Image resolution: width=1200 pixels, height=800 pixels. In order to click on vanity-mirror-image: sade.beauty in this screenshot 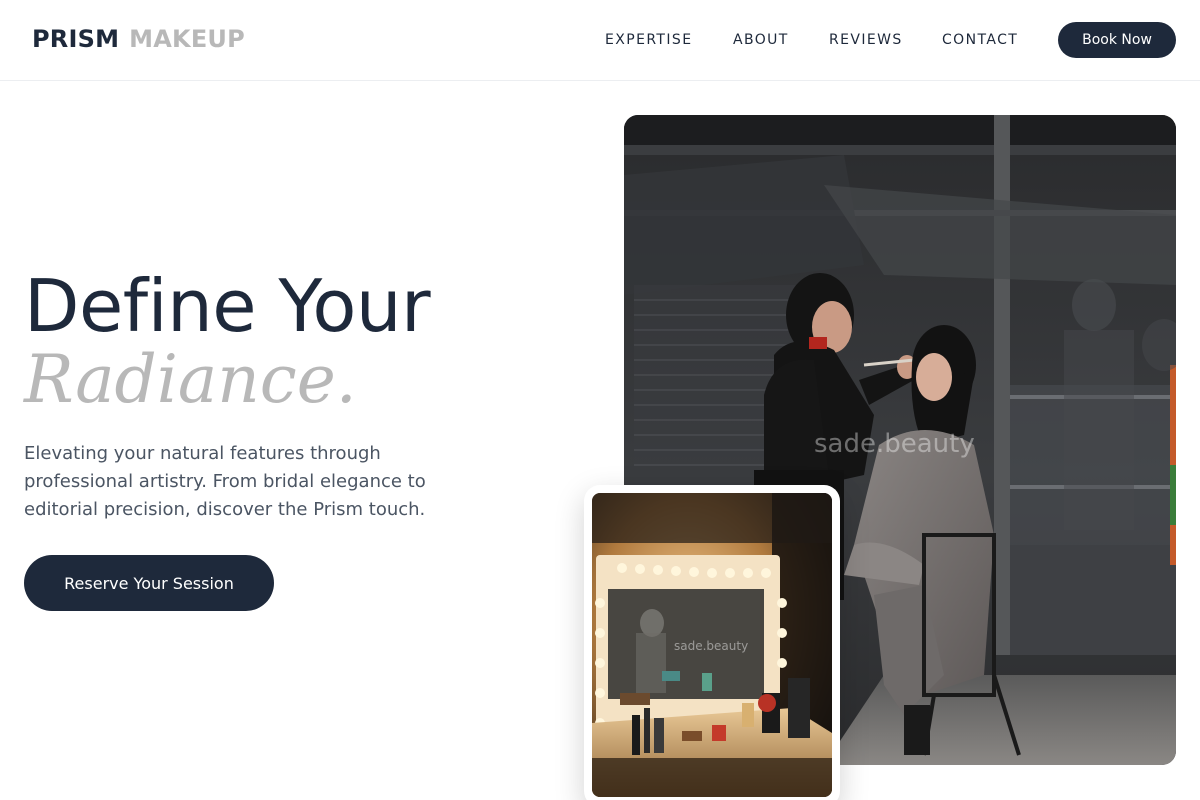, I will do `click(712, 645)`.